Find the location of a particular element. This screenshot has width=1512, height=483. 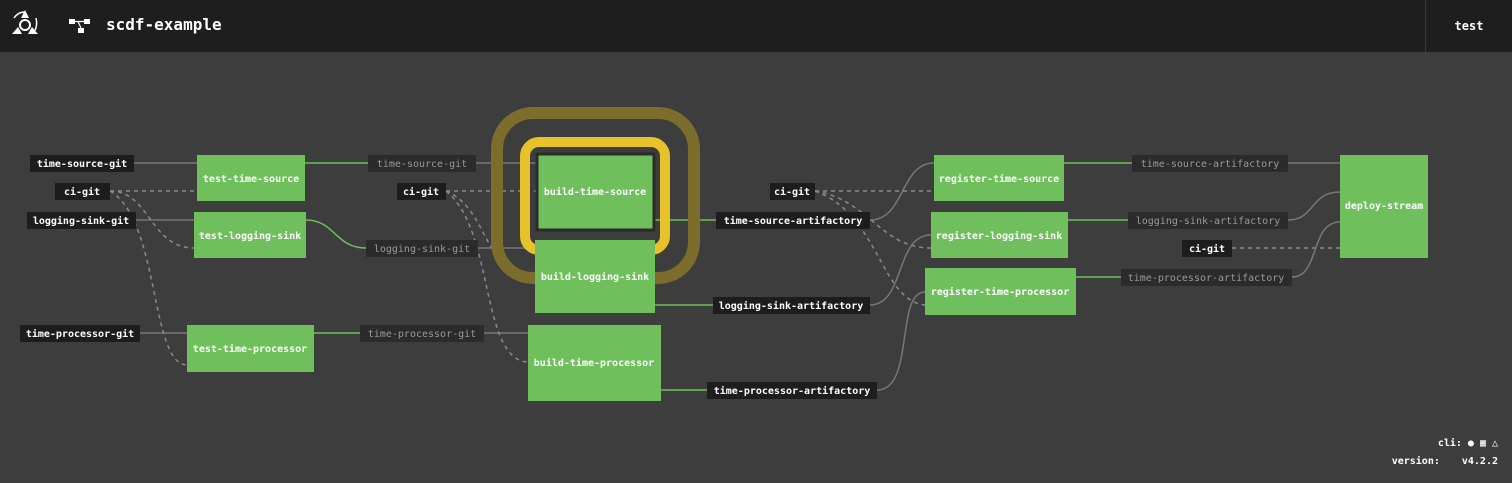

windows-icon: ▦ is located at coordinates (1483, 444).